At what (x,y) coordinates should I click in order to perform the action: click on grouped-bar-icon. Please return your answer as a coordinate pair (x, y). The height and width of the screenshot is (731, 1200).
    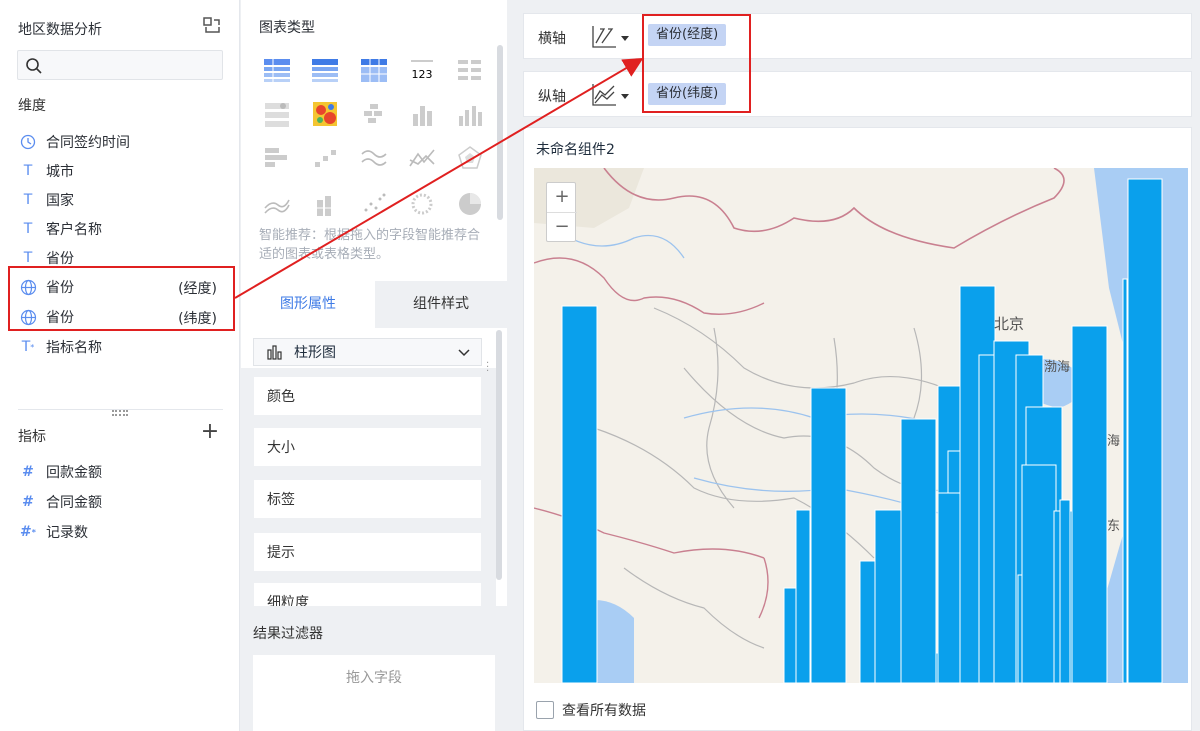
    Looking at the image, I should click on (470, 114).